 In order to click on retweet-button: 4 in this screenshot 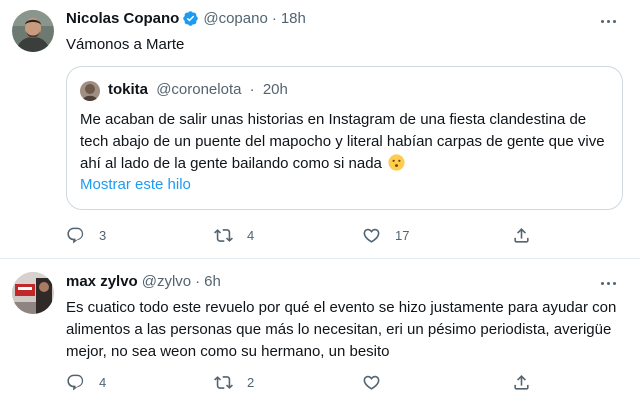, I will do `click(234, 235)`.